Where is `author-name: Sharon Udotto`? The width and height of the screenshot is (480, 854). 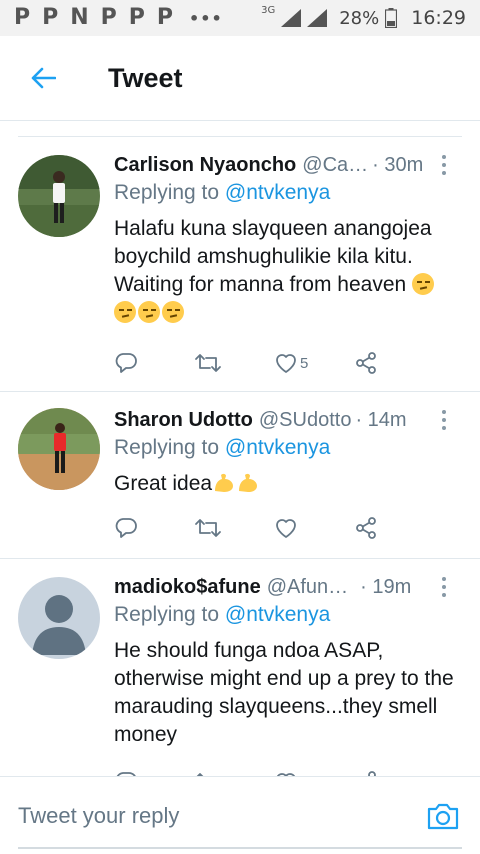 author-name: Sharon Udotto is located at coordinates (183, 420).